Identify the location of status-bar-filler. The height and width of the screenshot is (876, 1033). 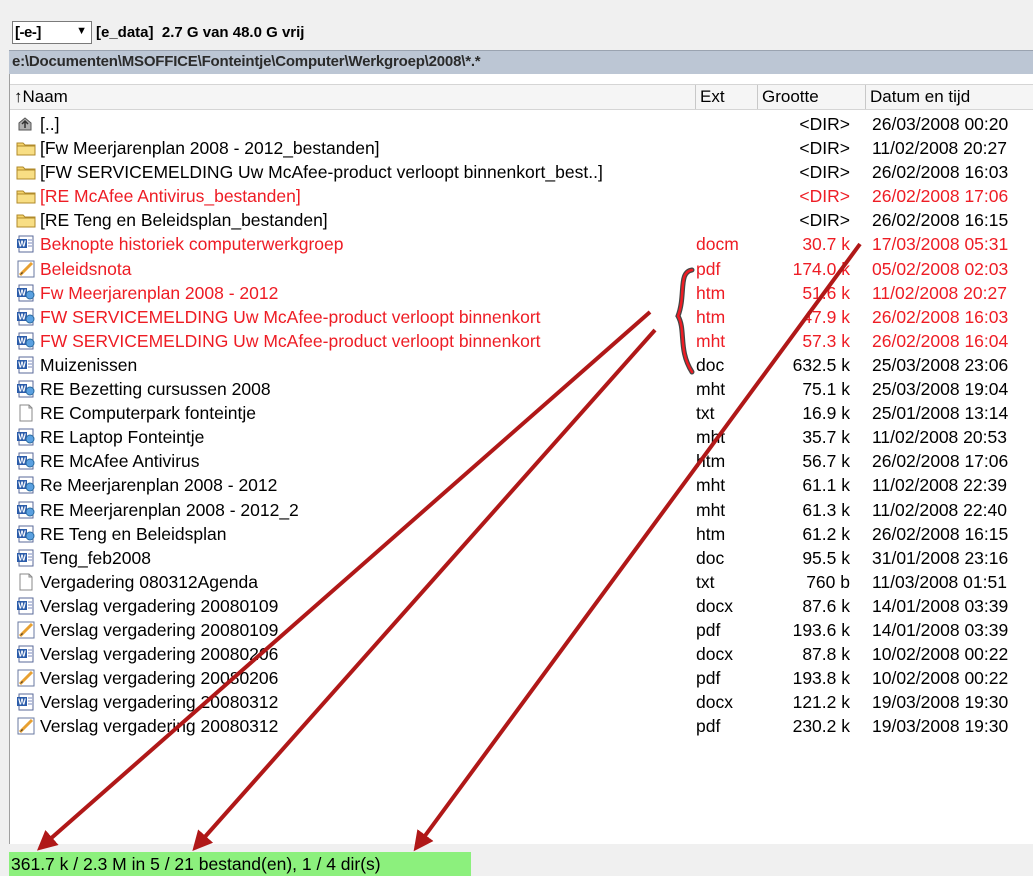
(752, 864).